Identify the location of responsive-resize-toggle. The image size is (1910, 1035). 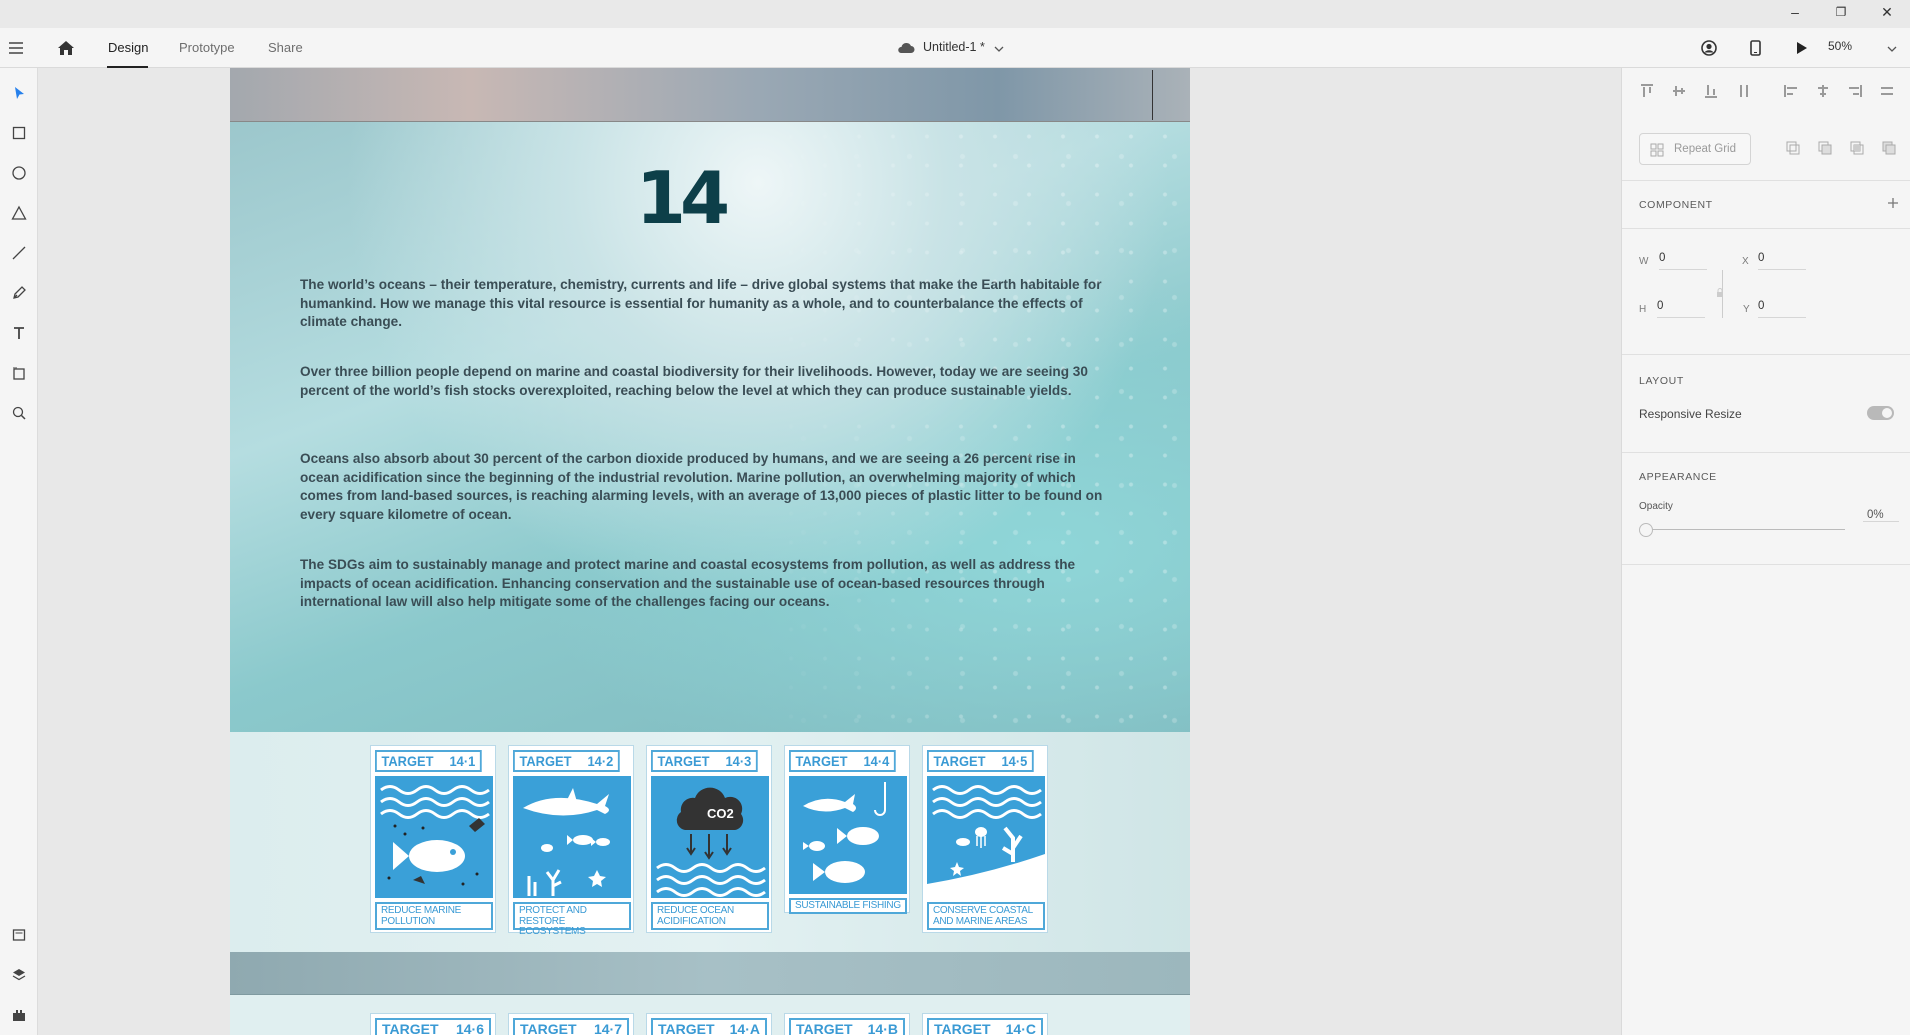
(1880, 413).